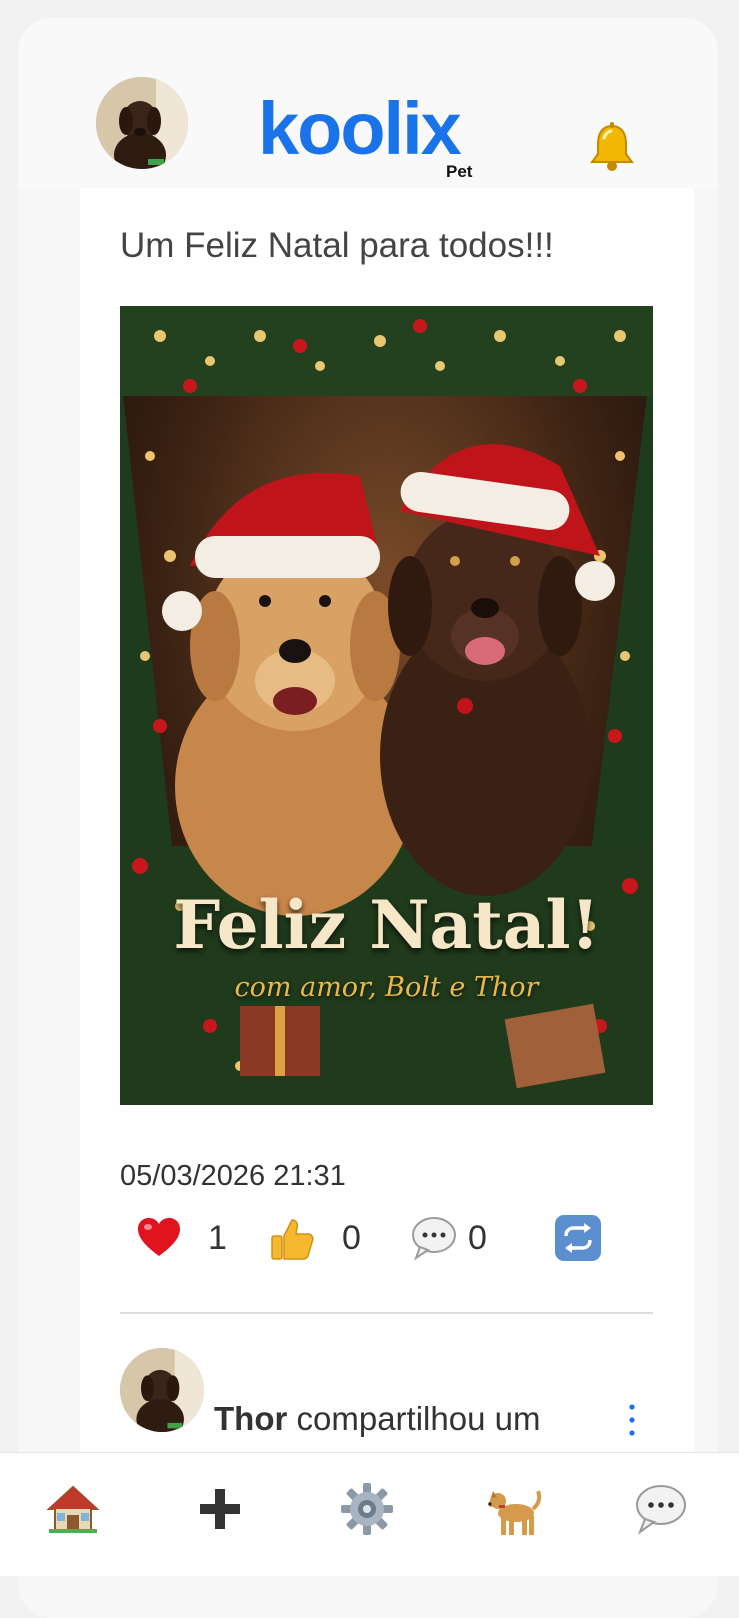 This screenshot has height=1618, width=739. What do you see at coordinates (632, 1420) in the screenshot?
I see `more-options-icon` at bounding box center [632, 1420].